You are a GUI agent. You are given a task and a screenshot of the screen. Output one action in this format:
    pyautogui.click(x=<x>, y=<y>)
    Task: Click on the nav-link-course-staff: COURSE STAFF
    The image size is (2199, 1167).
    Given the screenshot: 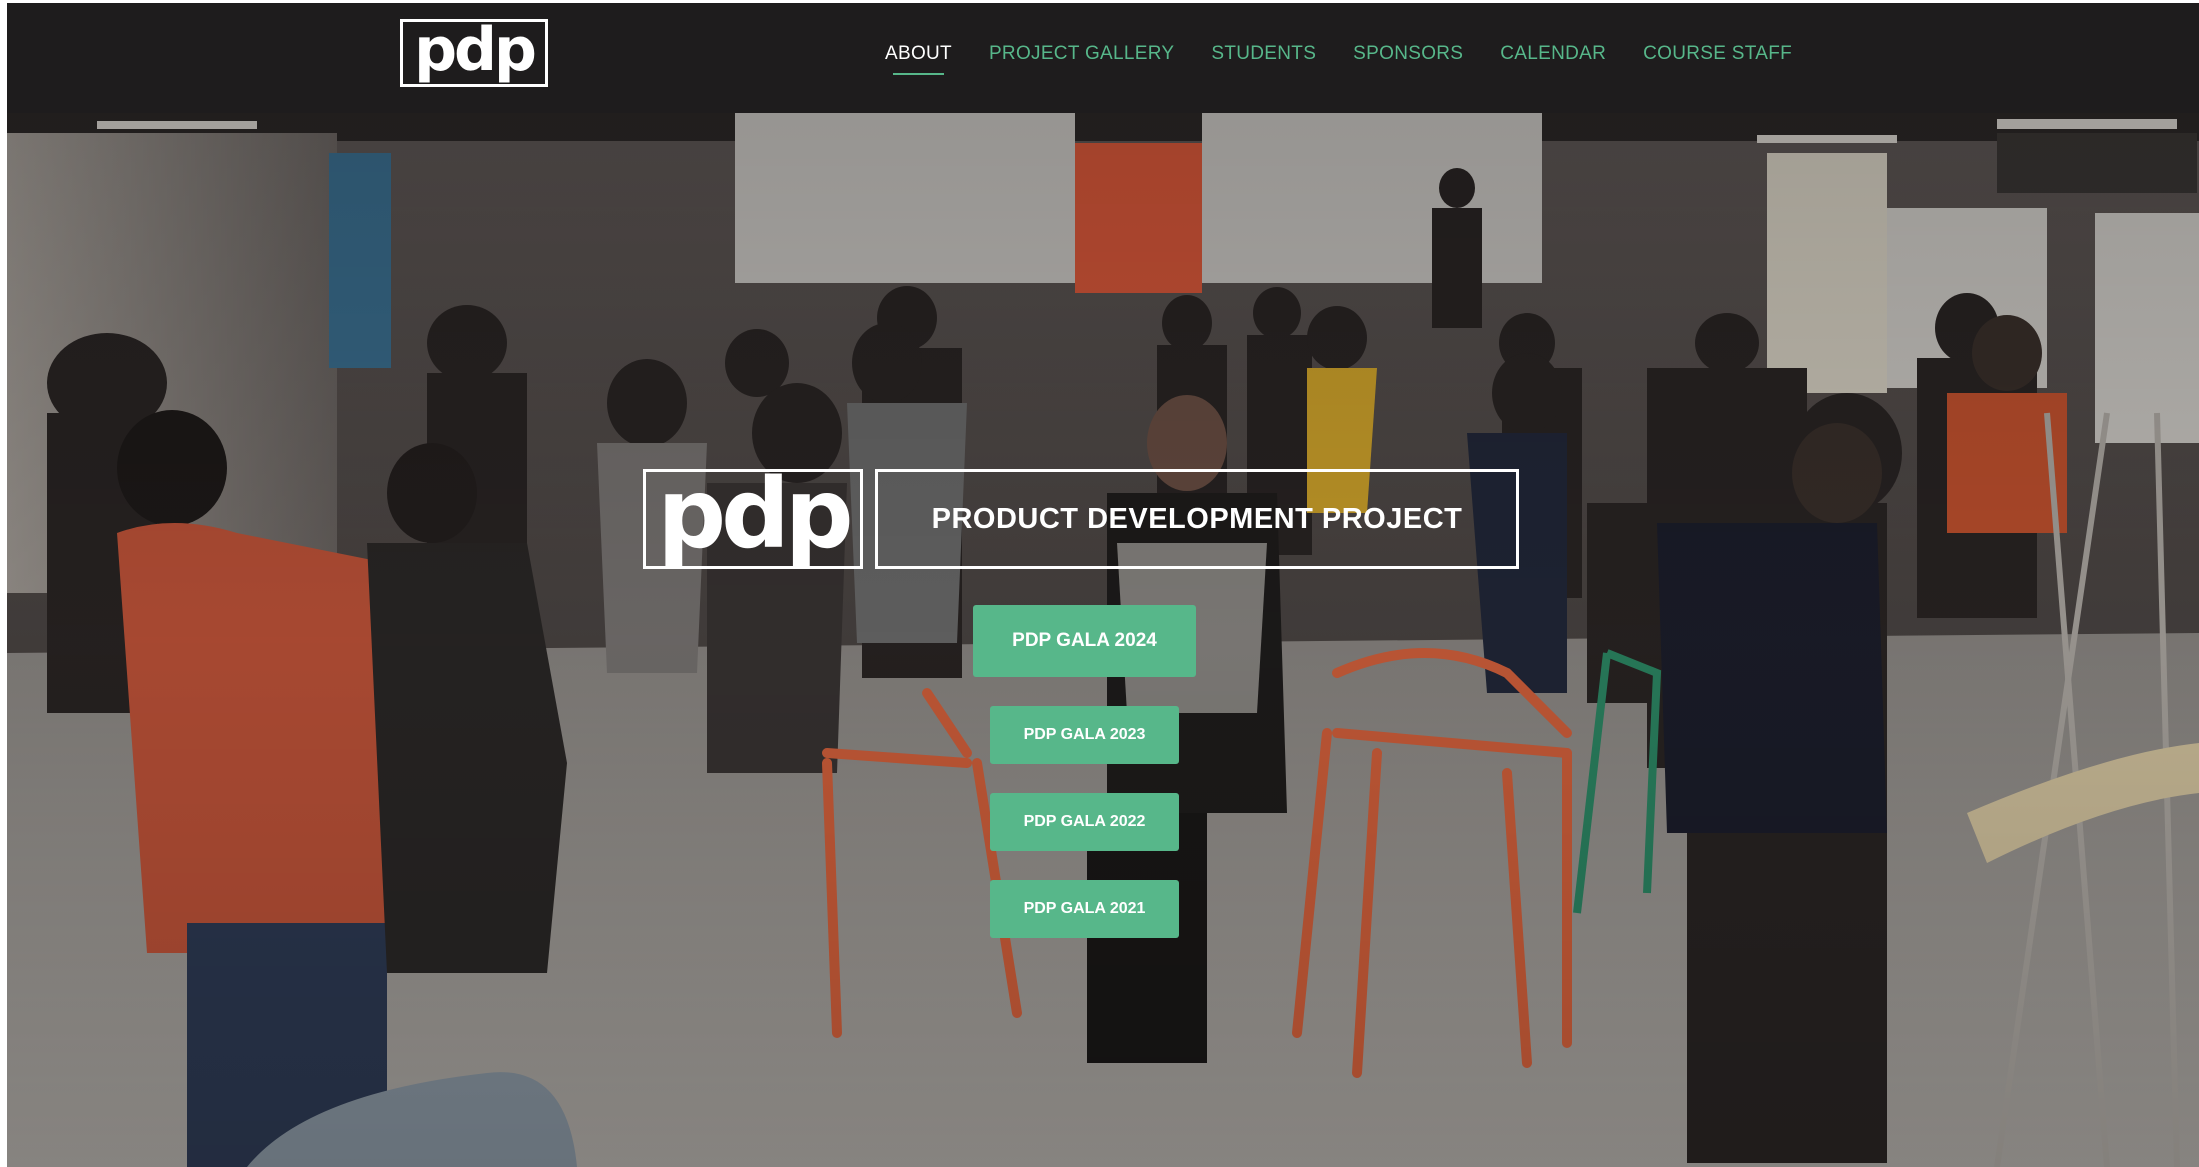 What is the action you would take?
    pyautogui.click(x=1717, y=54)
    